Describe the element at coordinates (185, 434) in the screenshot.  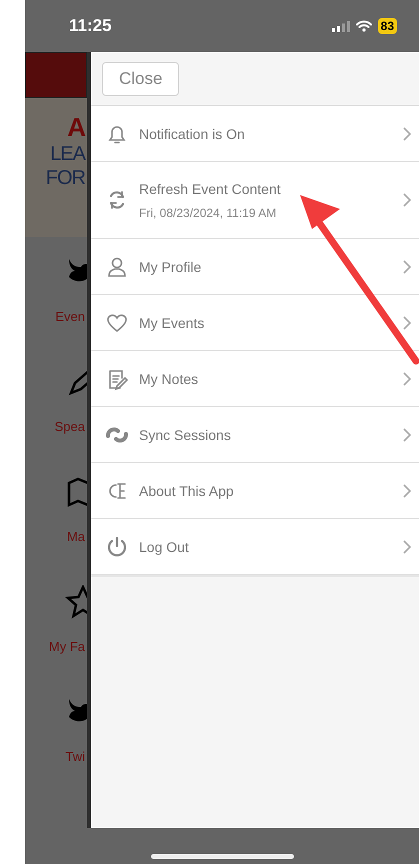
I see `menu-item-label: Sync Sessions` at that location.